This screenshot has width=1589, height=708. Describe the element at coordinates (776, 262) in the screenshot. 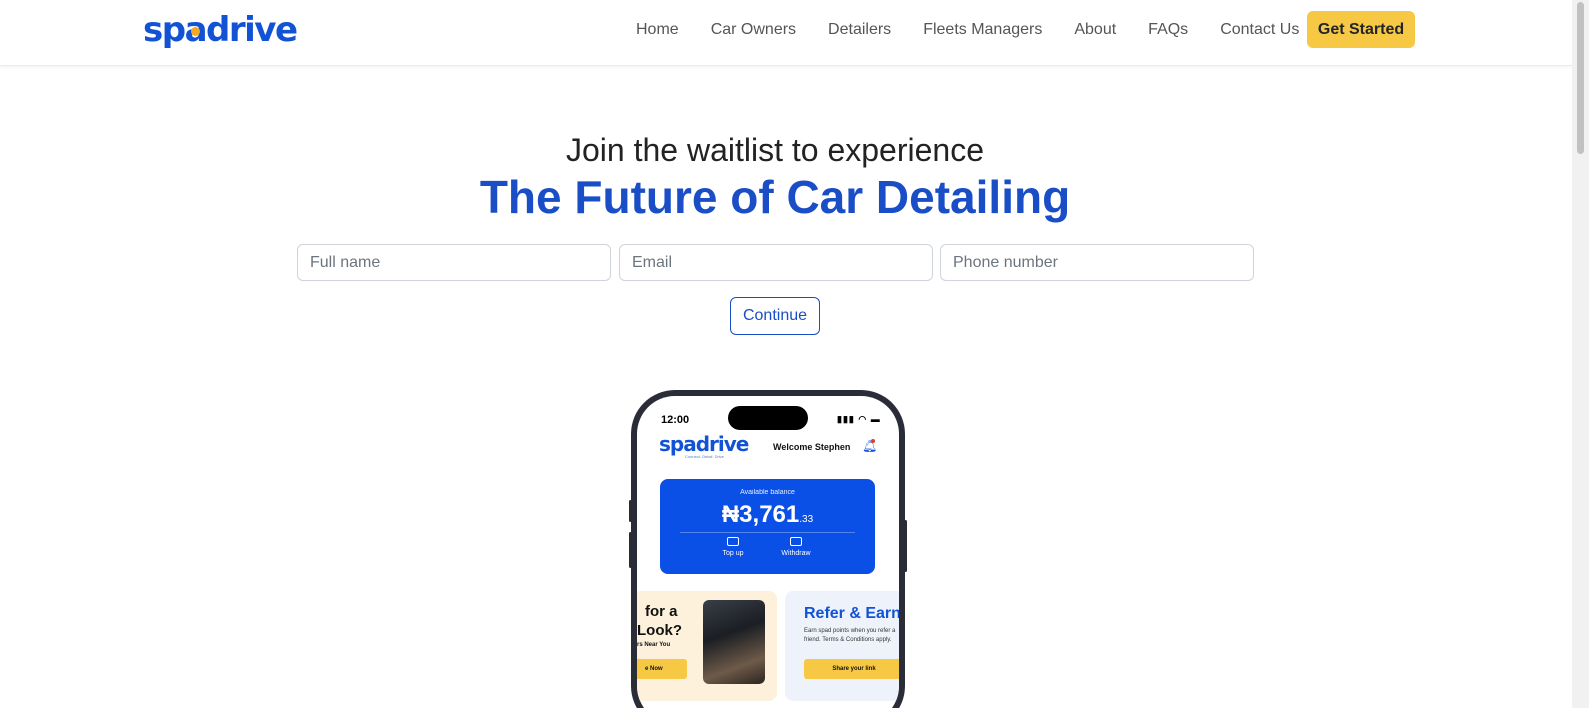

I see `email-input` at that location.